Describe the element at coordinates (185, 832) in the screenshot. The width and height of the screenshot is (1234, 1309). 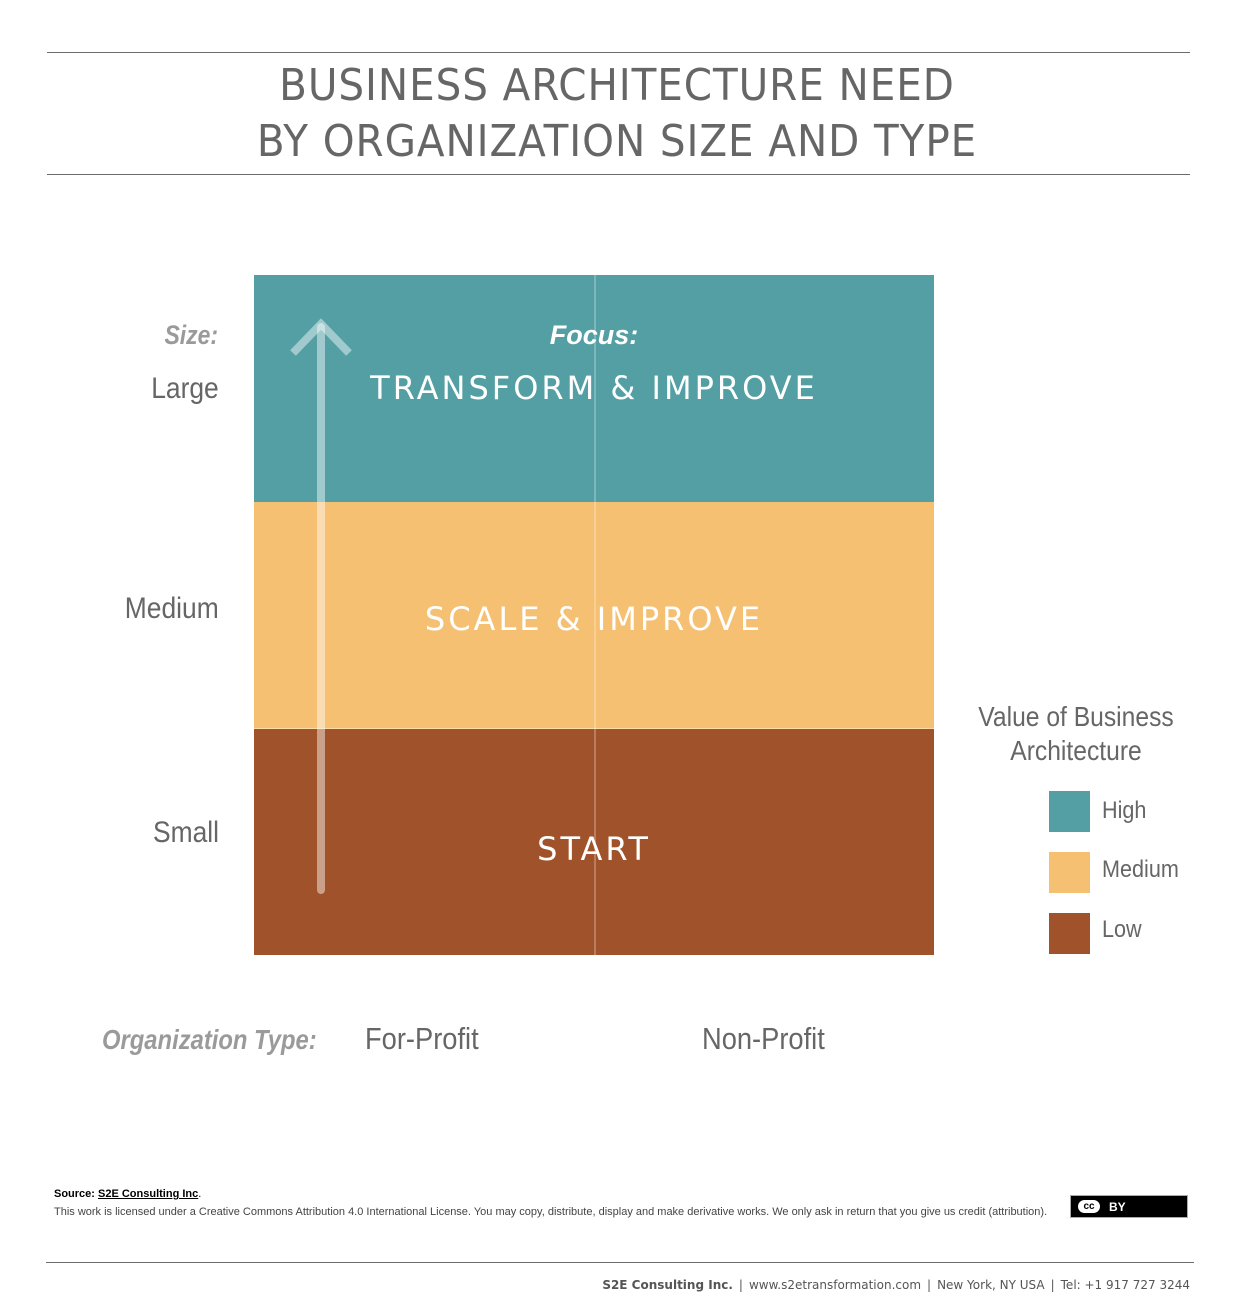
I see `size-label-small: Small` at that location.